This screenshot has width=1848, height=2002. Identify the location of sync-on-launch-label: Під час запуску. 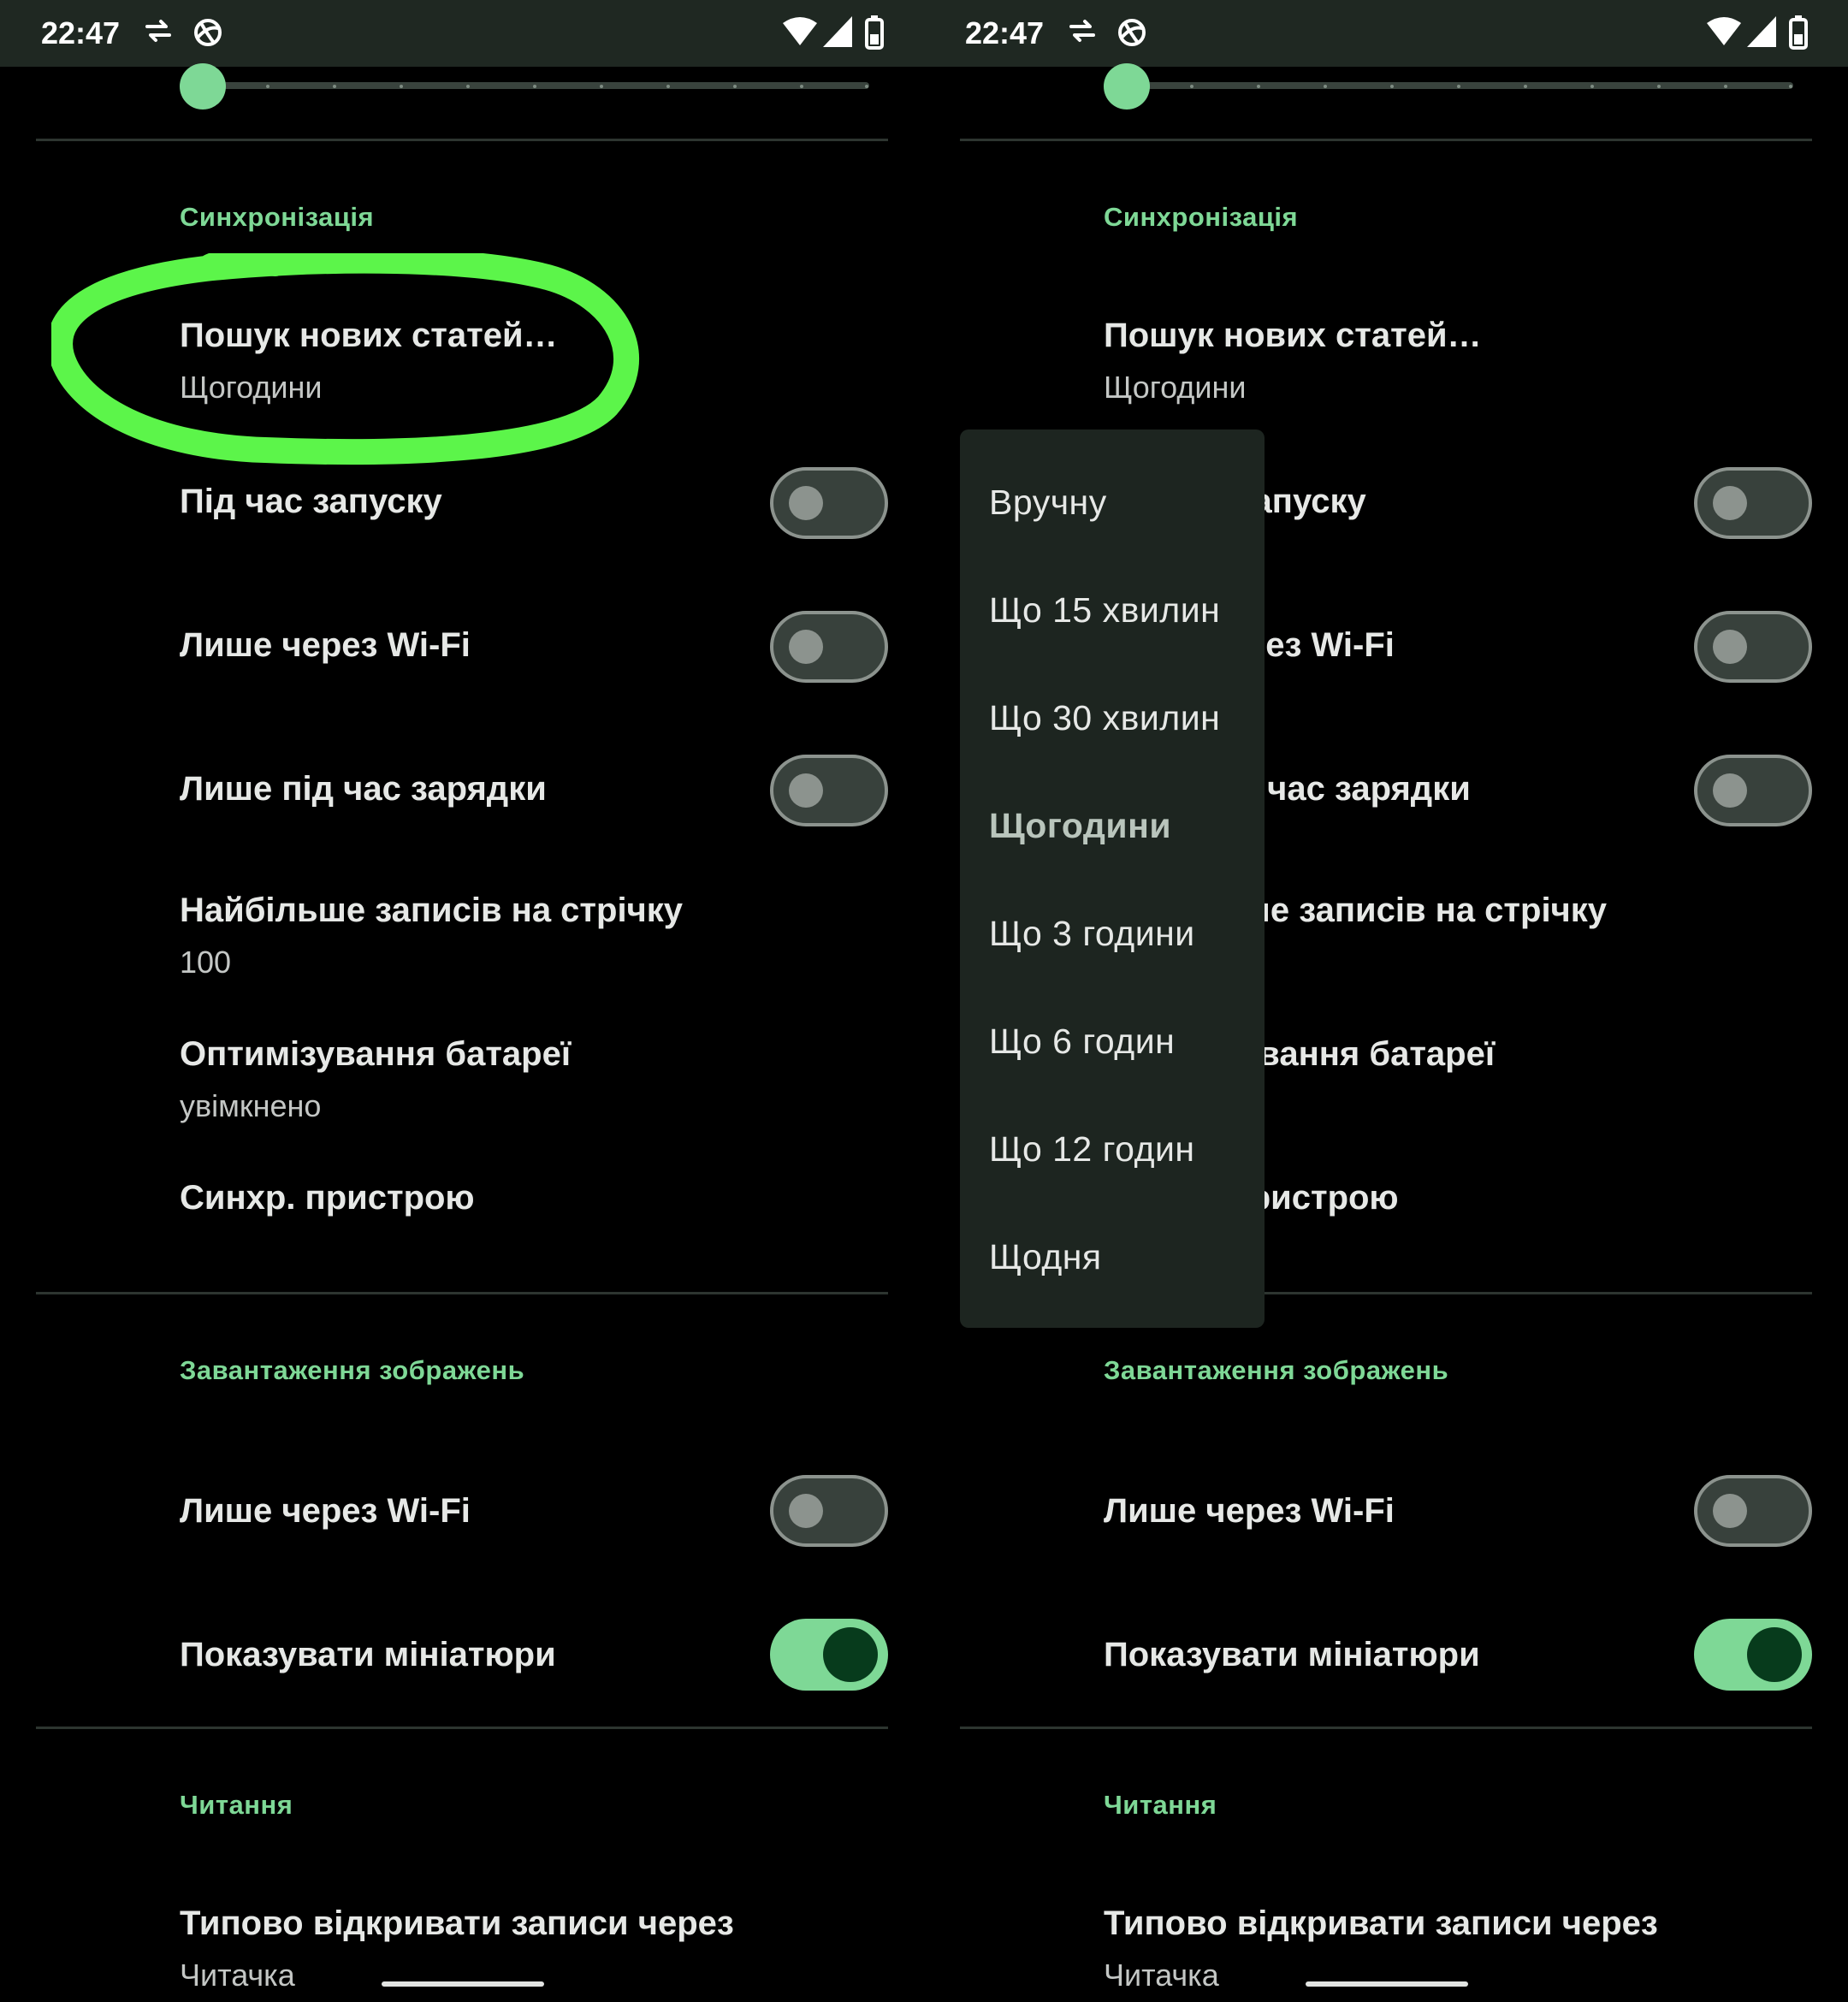
(311, 501).